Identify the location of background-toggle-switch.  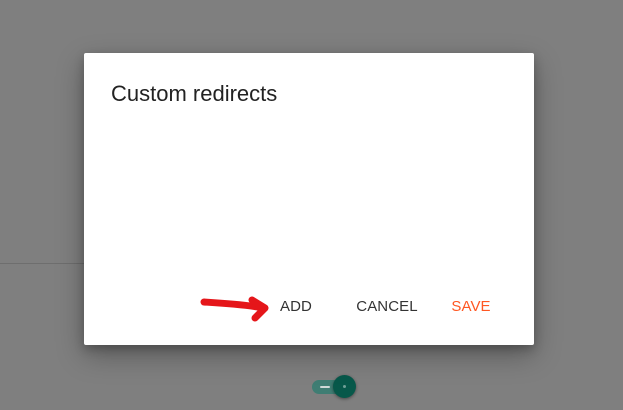
(334, 387).